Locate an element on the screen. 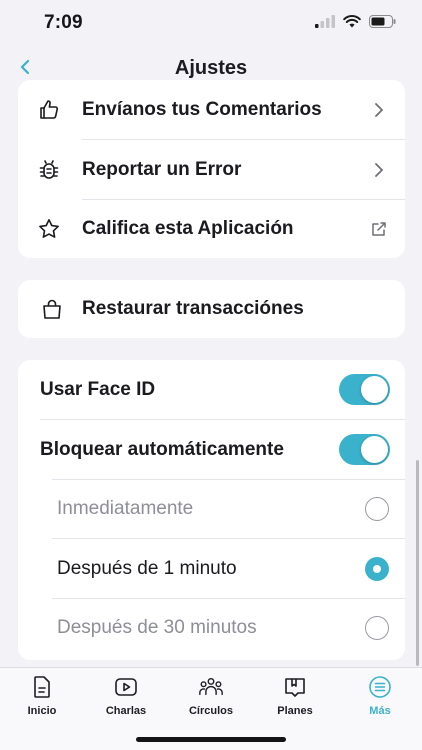 This screenshot has height=750, width=422. option-immediately-row: Inmediatamente is located at coordinates (211, 508).